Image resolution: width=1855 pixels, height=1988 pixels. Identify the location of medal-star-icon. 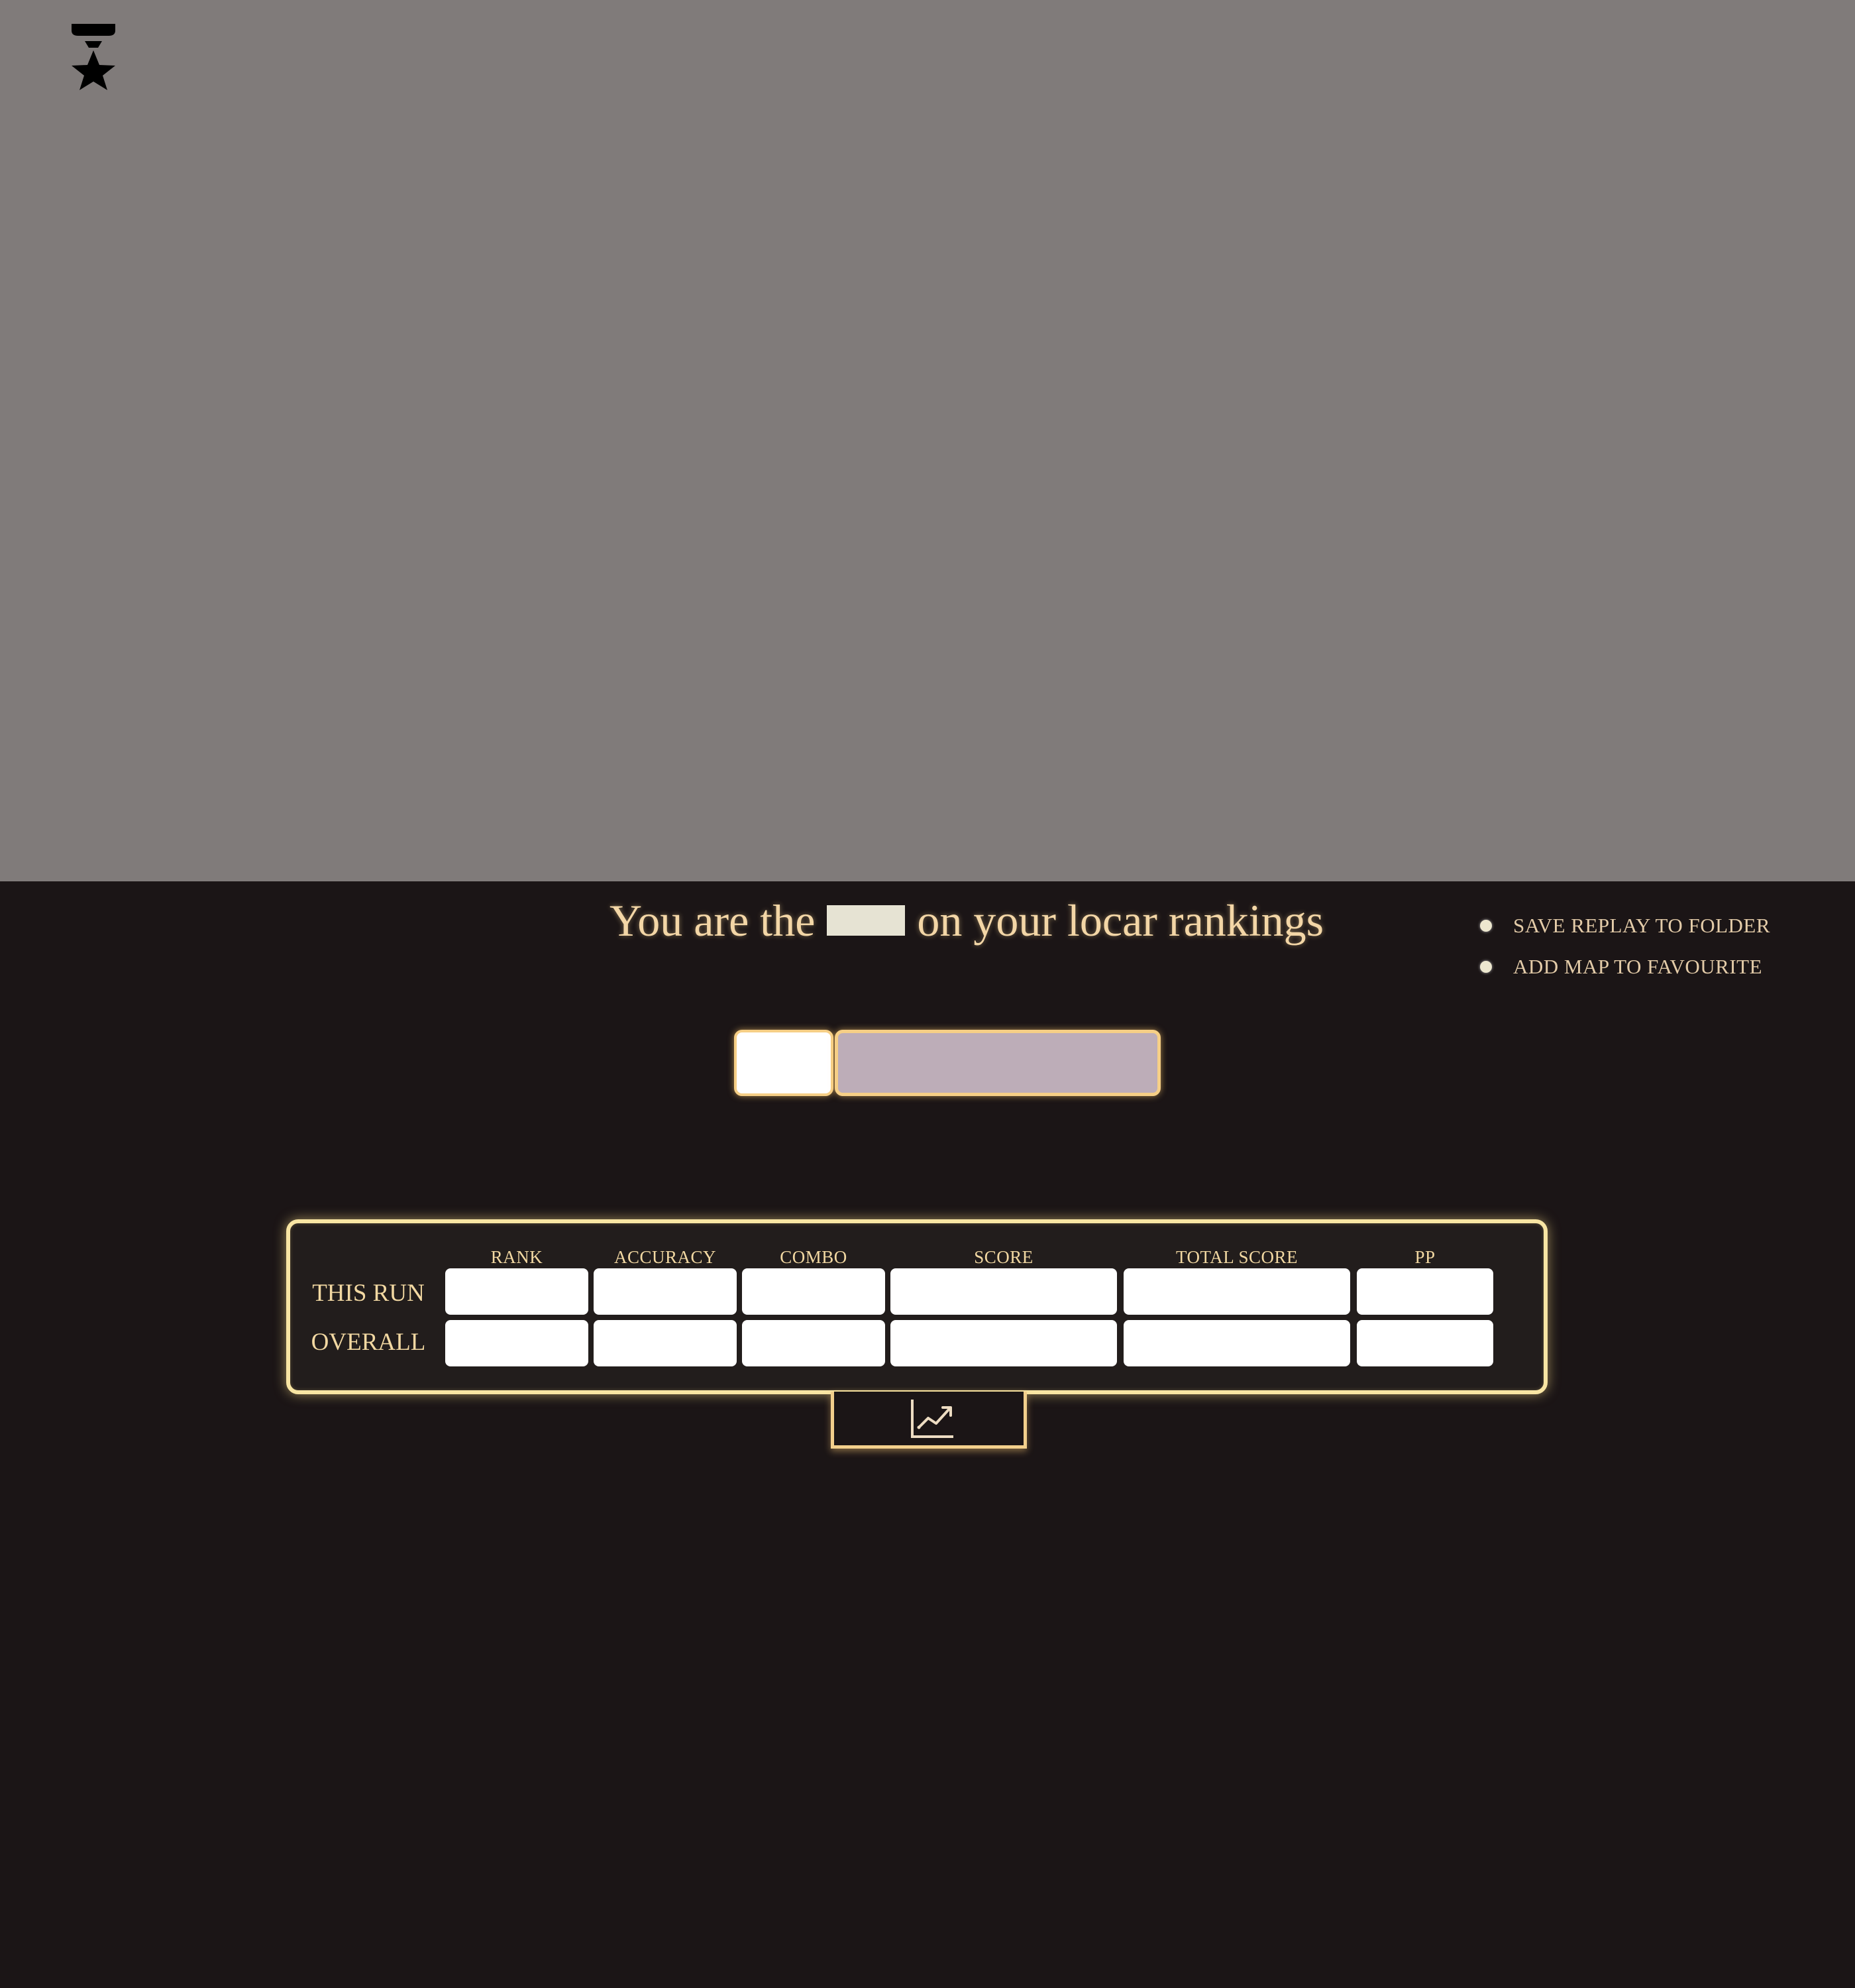
(94, 57).